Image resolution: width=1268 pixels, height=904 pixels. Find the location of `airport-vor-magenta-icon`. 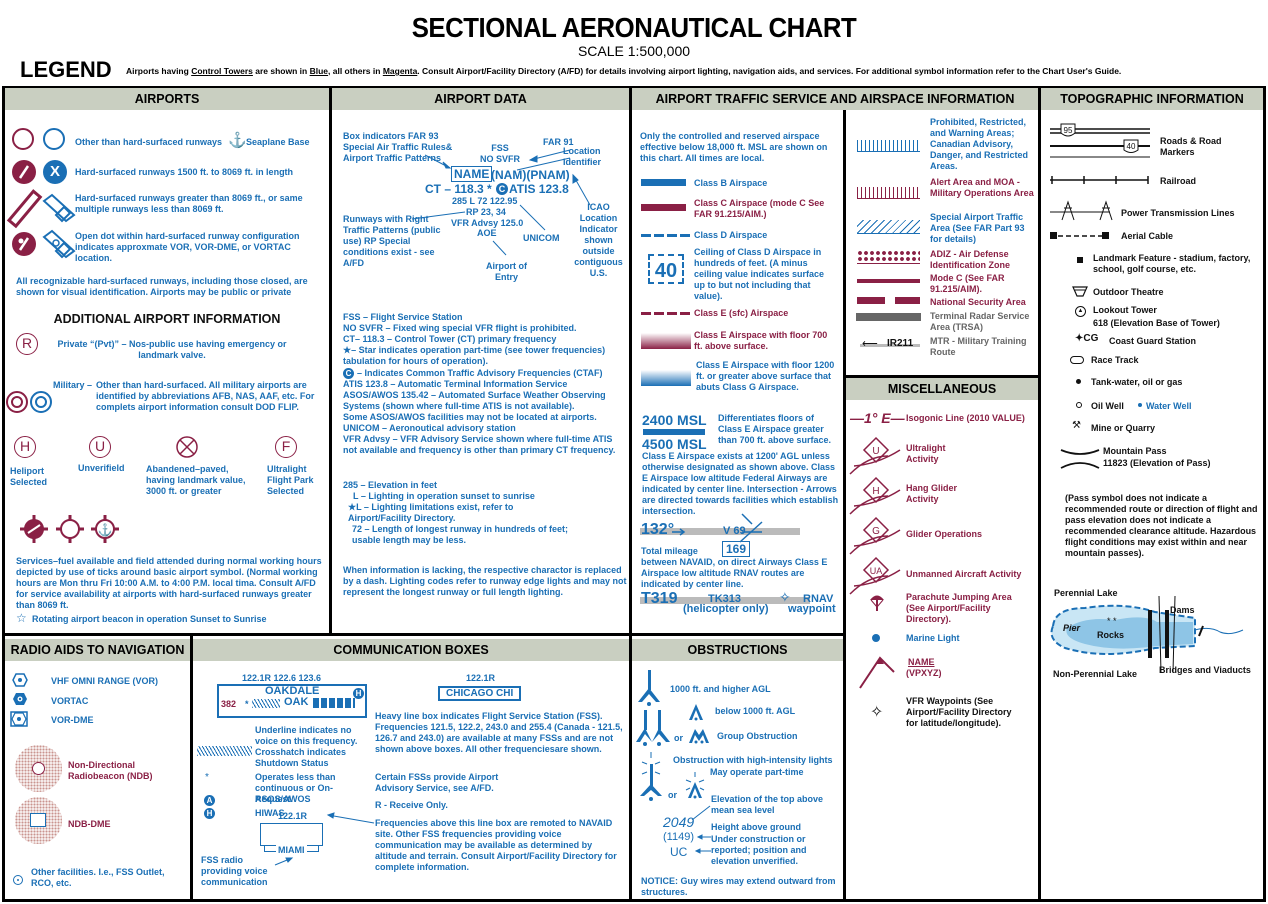

airport-vor-magenta-icon is located at coordinates (24, 244).